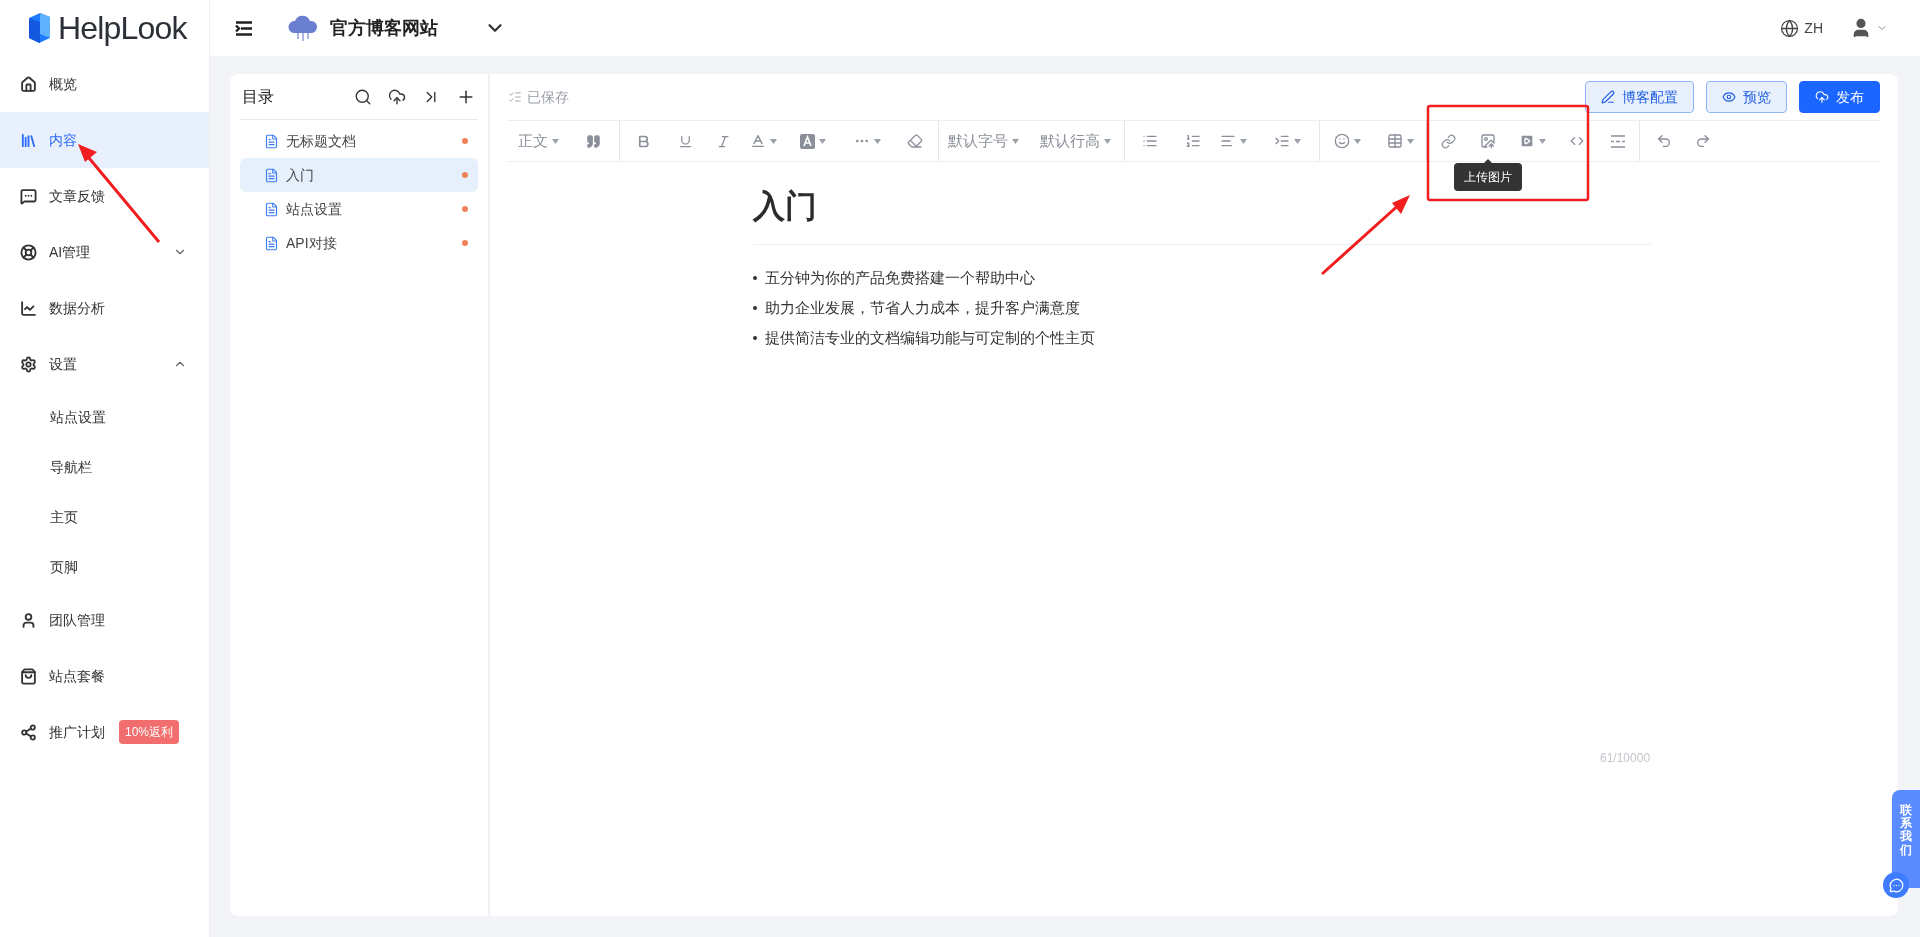 Image resolution: width=1920 pixels, height=937 pixels. I want to click on align-left-icon, so click(1227, 141).